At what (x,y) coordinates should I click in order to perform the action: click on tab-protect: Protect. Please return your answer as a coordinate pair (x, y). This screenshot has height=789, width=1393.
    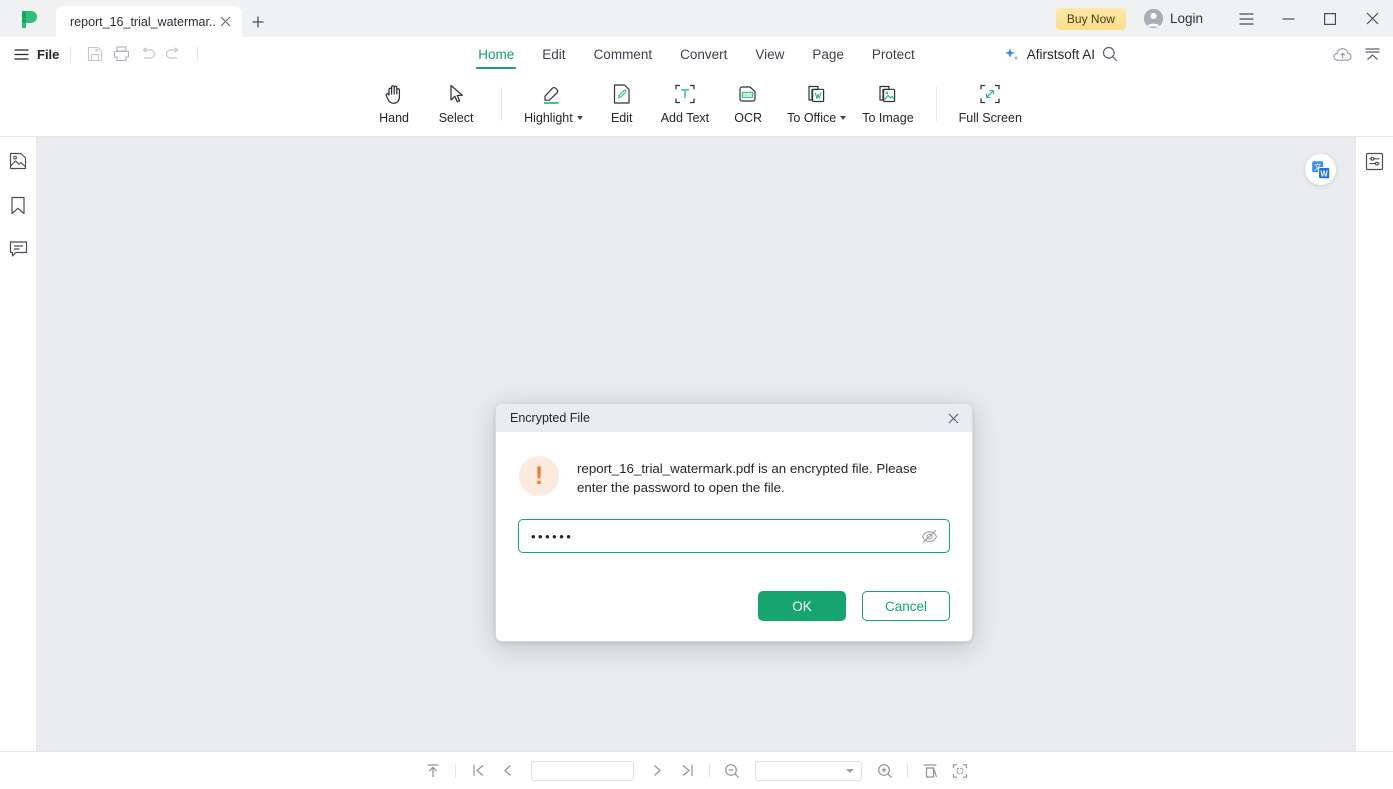
    Looking at the image, I should click on (893, 54).